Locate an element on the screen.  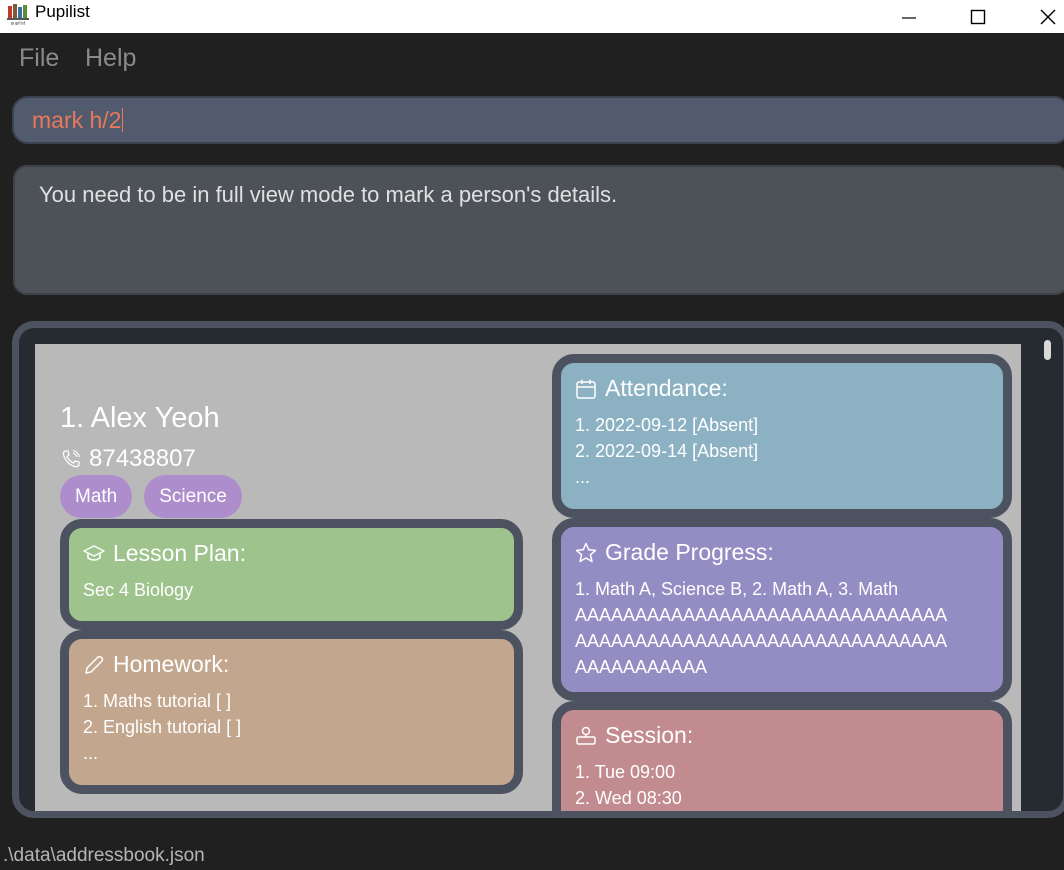
command-text: mark h/2 is located at coordinates (78, 120).